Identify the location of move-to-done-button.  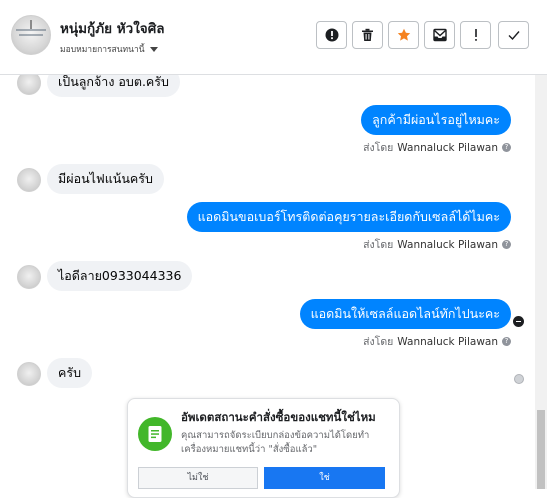
(439, 35).